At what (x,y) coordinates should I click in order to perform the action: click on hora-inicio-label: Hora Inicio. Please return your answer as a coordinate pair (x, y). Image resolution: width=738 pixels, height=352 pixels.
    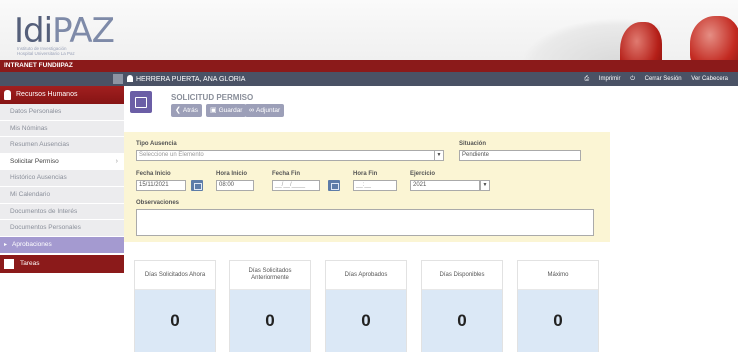
    Looking at the image, I should click on (232, 174).